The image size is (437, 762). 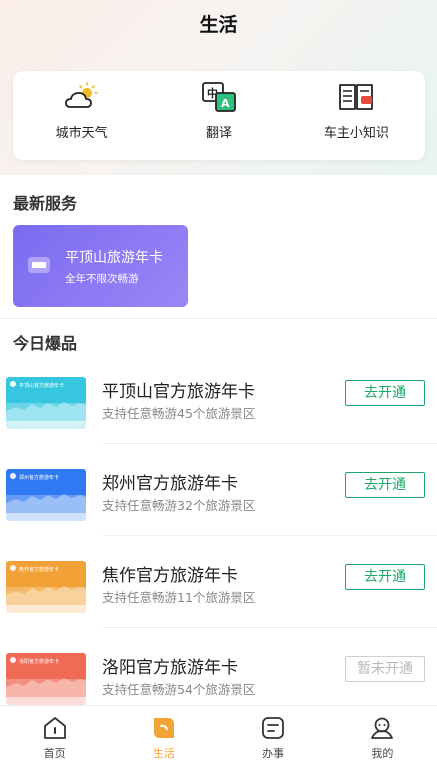 I want to click on tab-label: 首页, so click(x=54, y=753).